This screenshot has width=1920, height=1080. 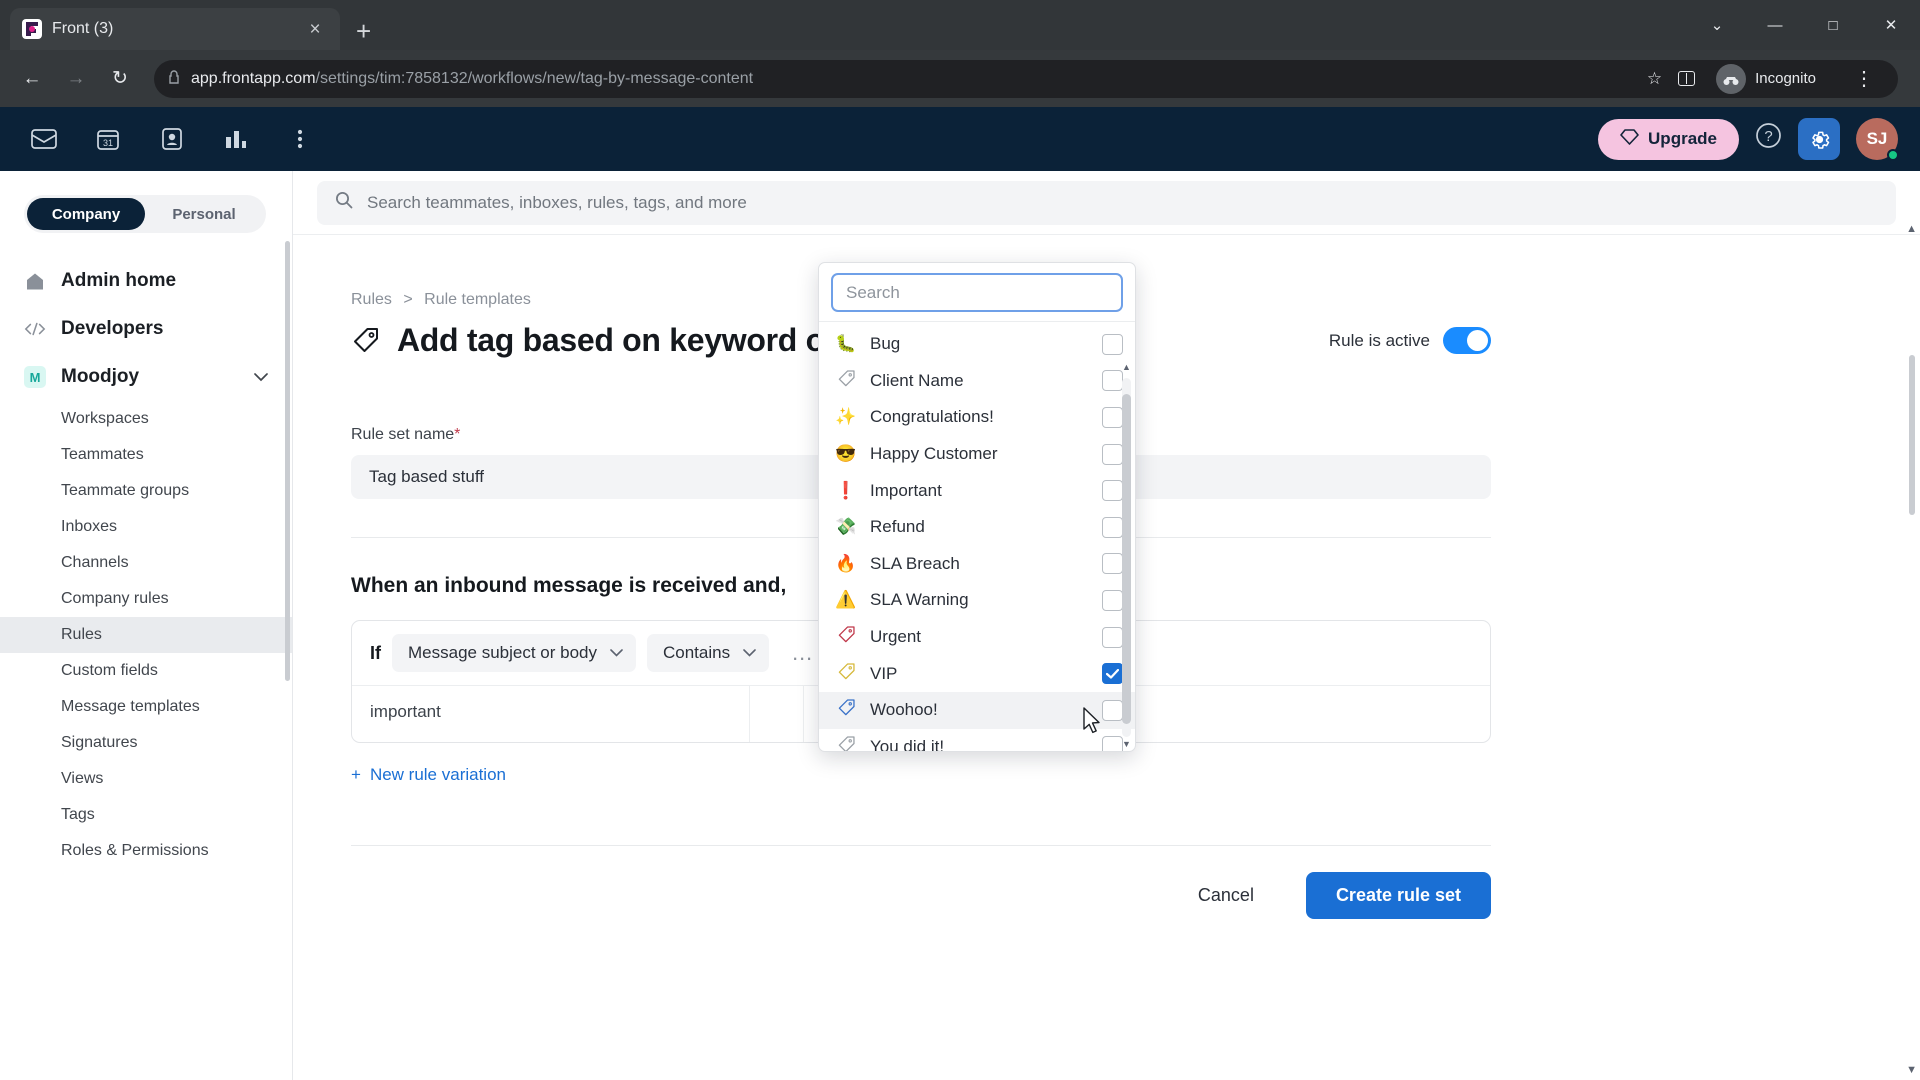 I want to click on new-rule-variation-button: + New rule variation, so click(x=921, y=775).